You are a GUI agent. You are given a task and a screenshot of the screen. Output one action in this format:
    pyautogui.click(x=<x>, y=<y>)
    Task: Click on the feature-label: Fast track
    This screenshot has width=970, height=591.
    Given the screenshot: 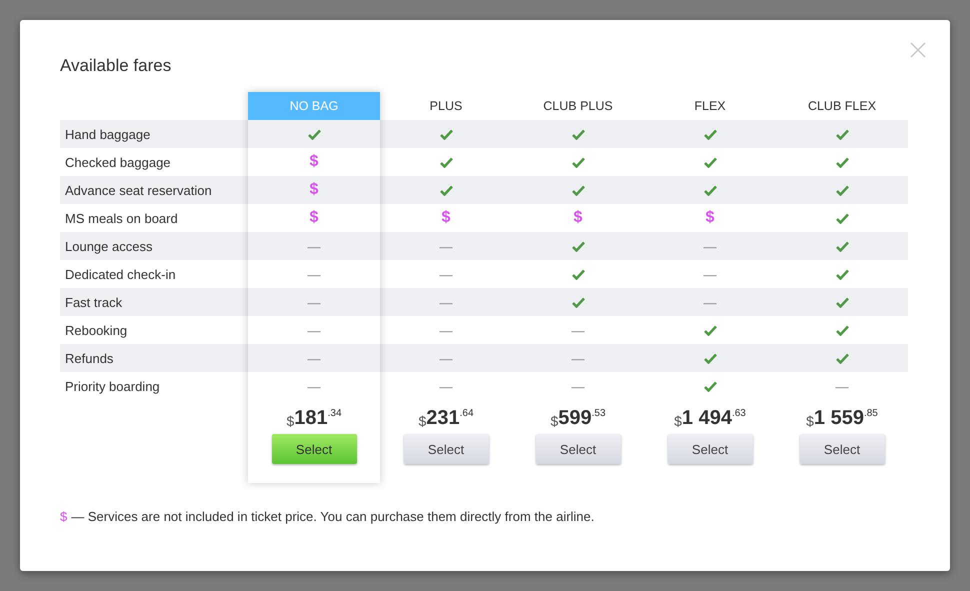 What is the action you would take?
    pyautogui.click(x=93, y=302)
    